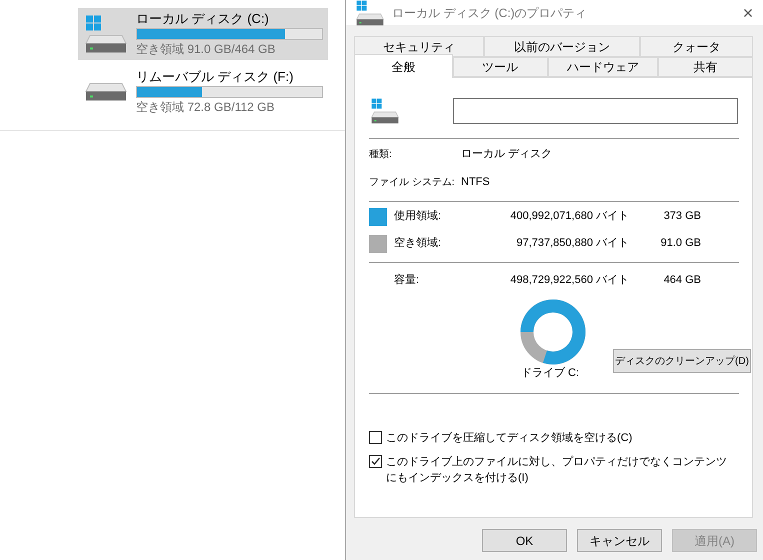  I want to click on drive-item: ローカル ディスク (C:) 空き領域 91.0 GB/464 GB, so click(203, 34).